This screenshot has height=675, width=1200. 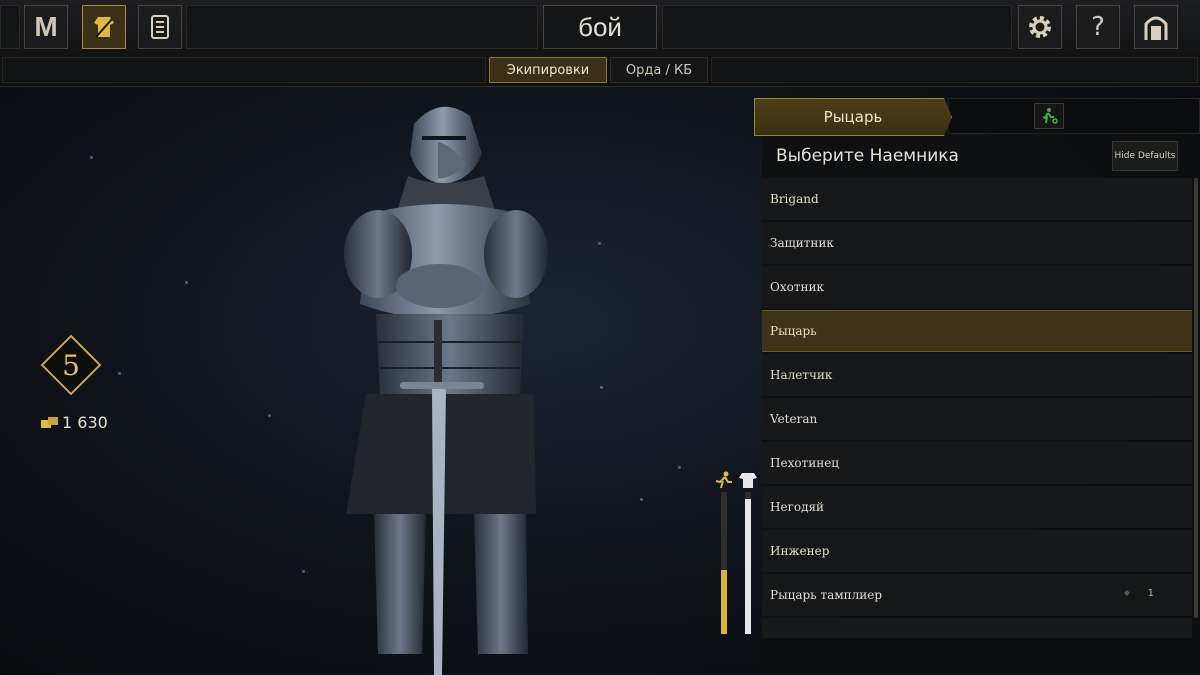 I want to click on scroll-button, so click(x=160, y=27).